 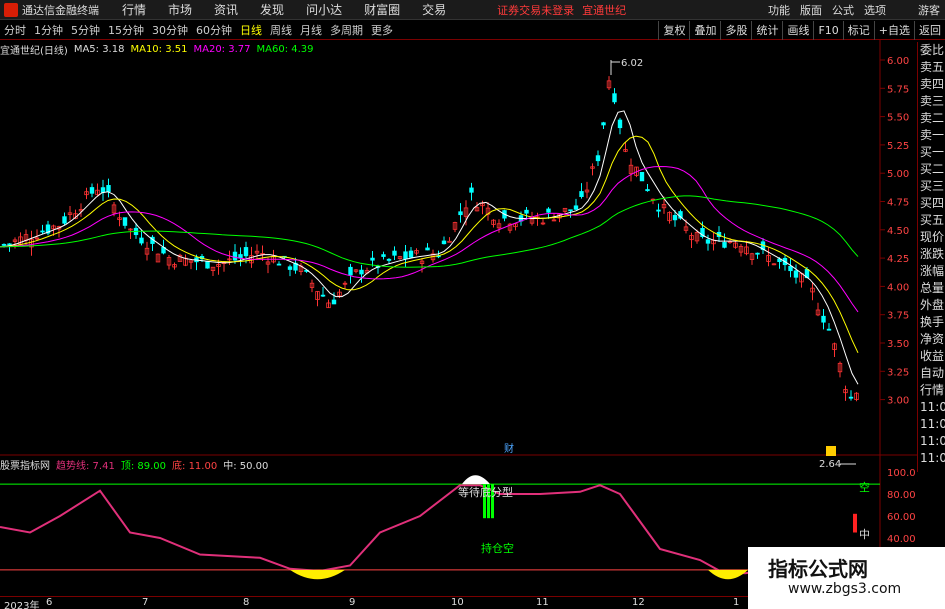 What do you see at coordinates (311, 30) in the screenshot?
I see `period-monthly: 月线` at bounding box center [311, 30].